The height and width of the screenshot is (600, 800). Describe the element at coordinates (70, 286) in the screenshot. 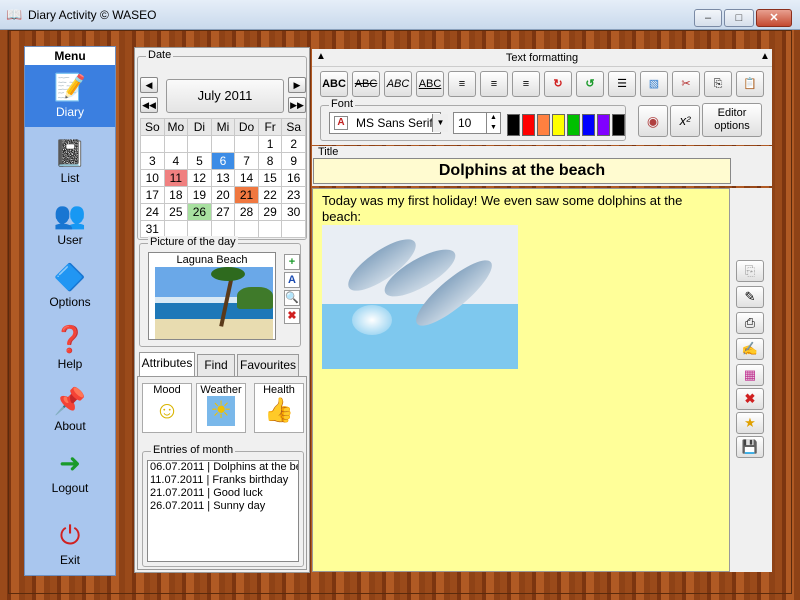

I see `menu-item-options: 🔷 Options` at that location.